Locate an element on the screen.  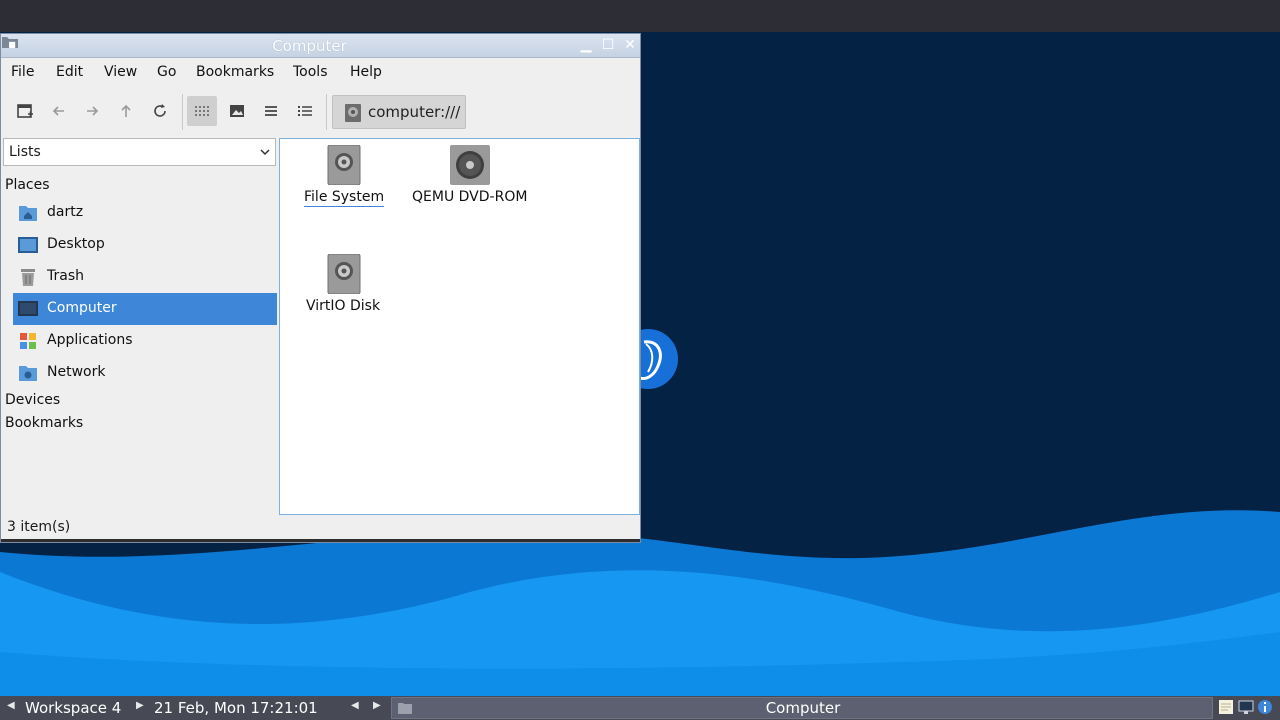
up-button is located at coordinates (126, 111).